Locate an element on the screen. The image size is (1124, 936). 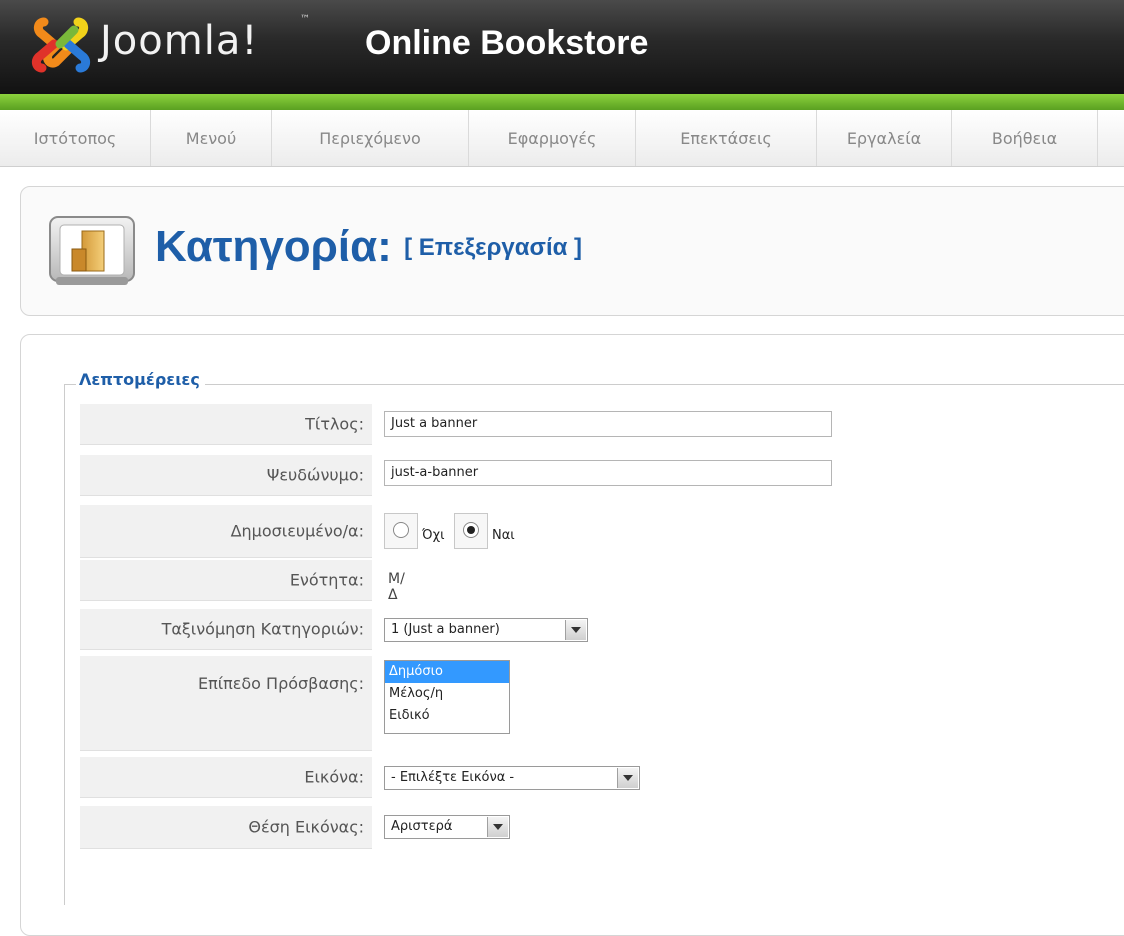
image-position-label-cell: Θέση Εικόνας: is located at coordinates (226, 827).